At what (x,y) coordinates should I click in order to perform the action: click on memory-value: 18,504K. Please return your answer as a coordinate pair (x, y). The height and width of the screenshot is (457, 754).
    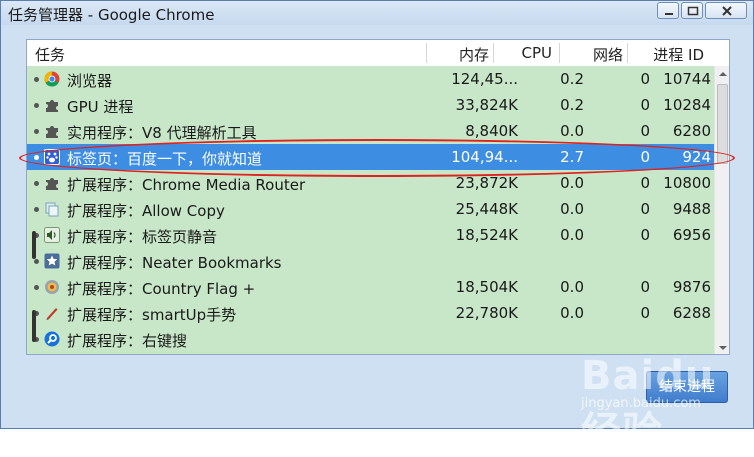
    Looking at the image, I should click on (486, 287).